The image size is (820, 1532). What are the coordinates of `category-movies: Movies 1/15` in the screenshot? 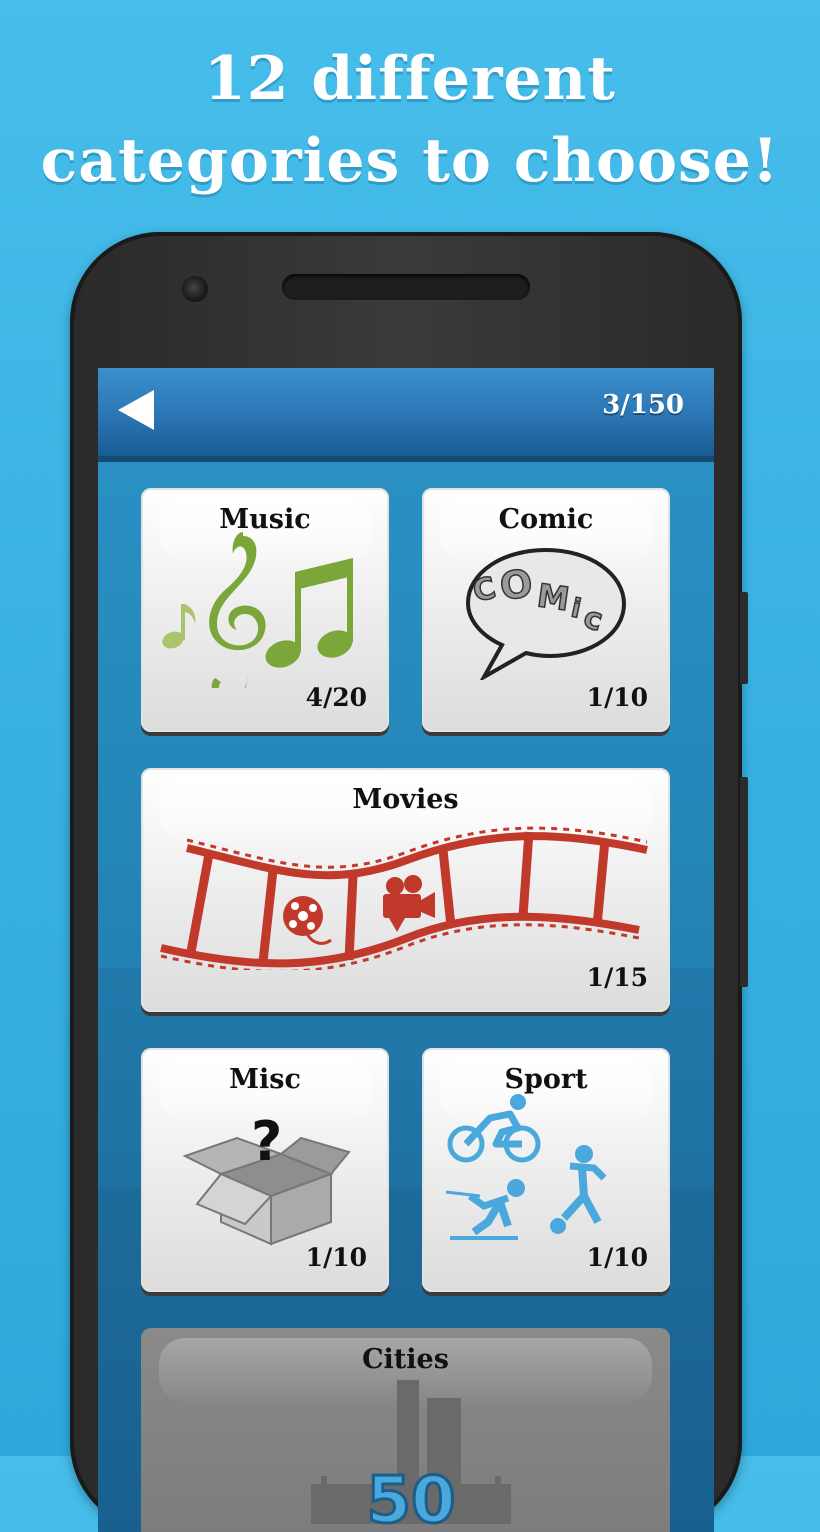 It's located at (405, 890).